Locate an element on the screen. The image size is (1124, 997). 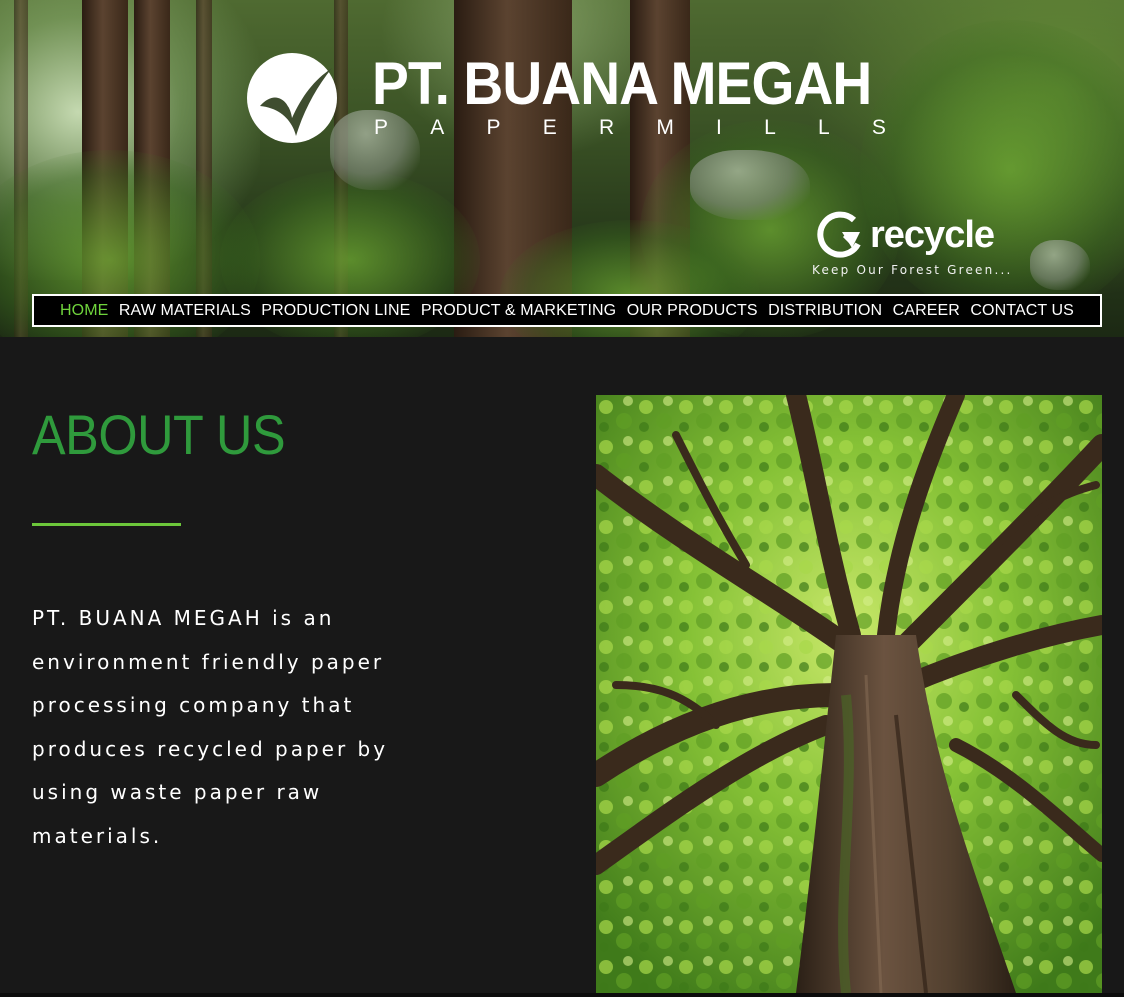
brand-subtitle-letter: M is located at coordinates (665, 127).